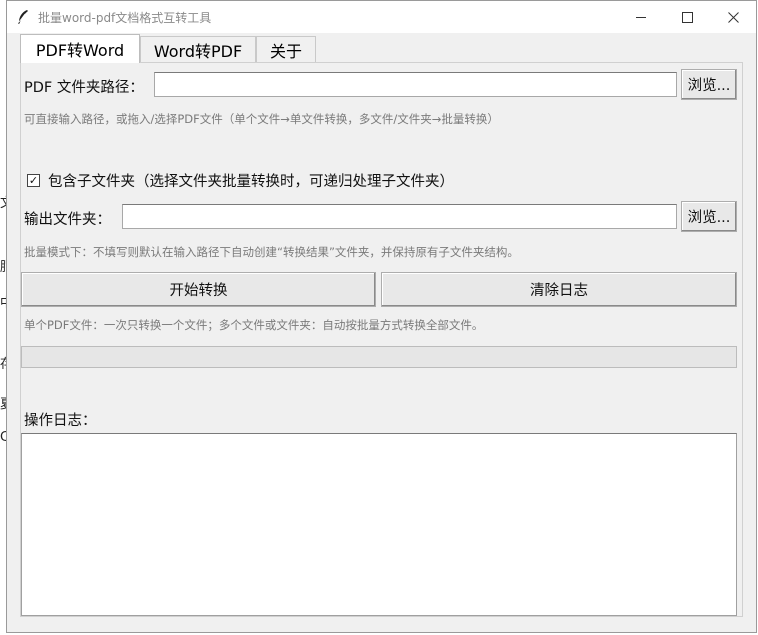 The width and height of the screenshot is (758, 635). I want to click on clear-log-button: 清除日志, so click(559, 289).